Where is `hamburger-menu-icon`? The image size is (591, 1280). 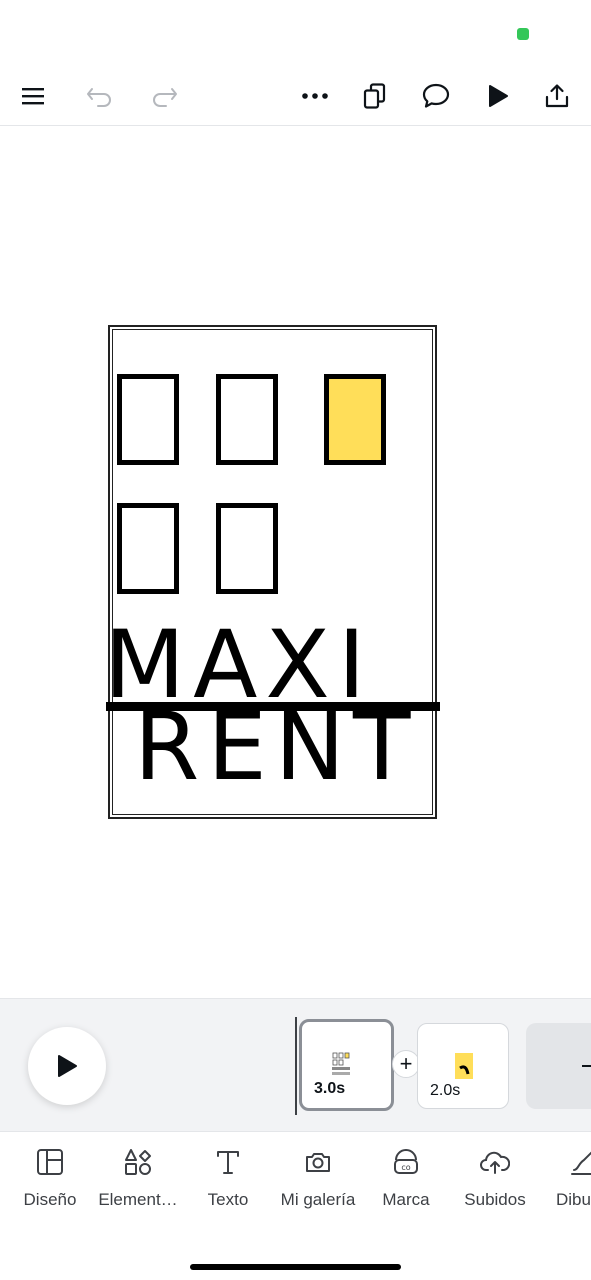 hamburger-menu-icon is located at coordinates (33, 96).